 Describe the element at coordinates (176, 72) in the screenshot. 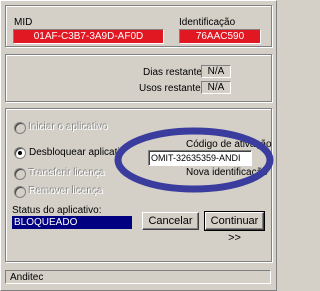

I see `days-remaining-label: Dias restantes:` at that location.